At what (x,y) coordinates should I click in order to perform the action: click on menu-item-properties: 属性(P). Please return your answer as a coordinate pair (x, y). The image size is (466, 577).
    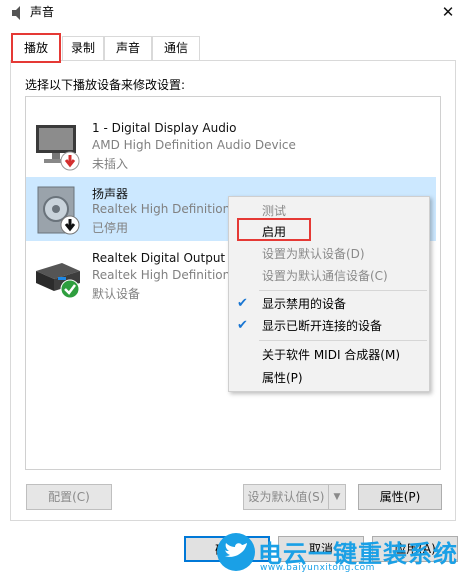
    Looking at the image, I should click on (329, 378).